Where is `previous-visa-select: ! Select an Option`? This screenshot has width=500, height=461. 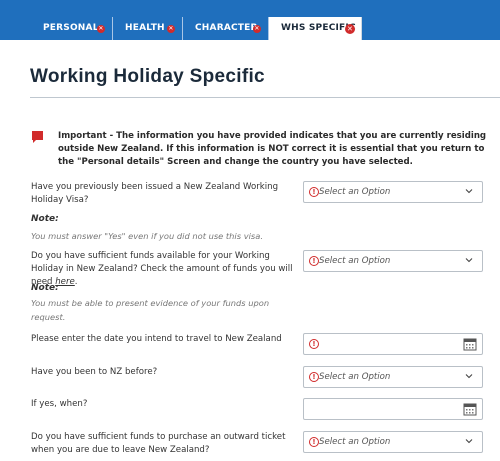 previous-visa-select: ! Select an Option is located at coordinates (393, 192).